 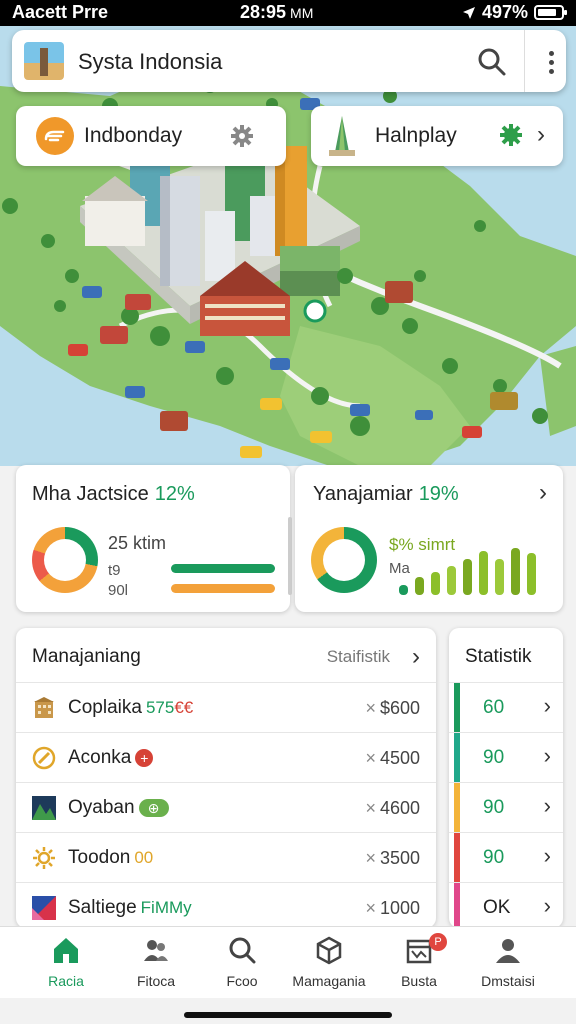 I want to click on list-header: Manajaniang Staifistik ›, so click(x=226, y=656).